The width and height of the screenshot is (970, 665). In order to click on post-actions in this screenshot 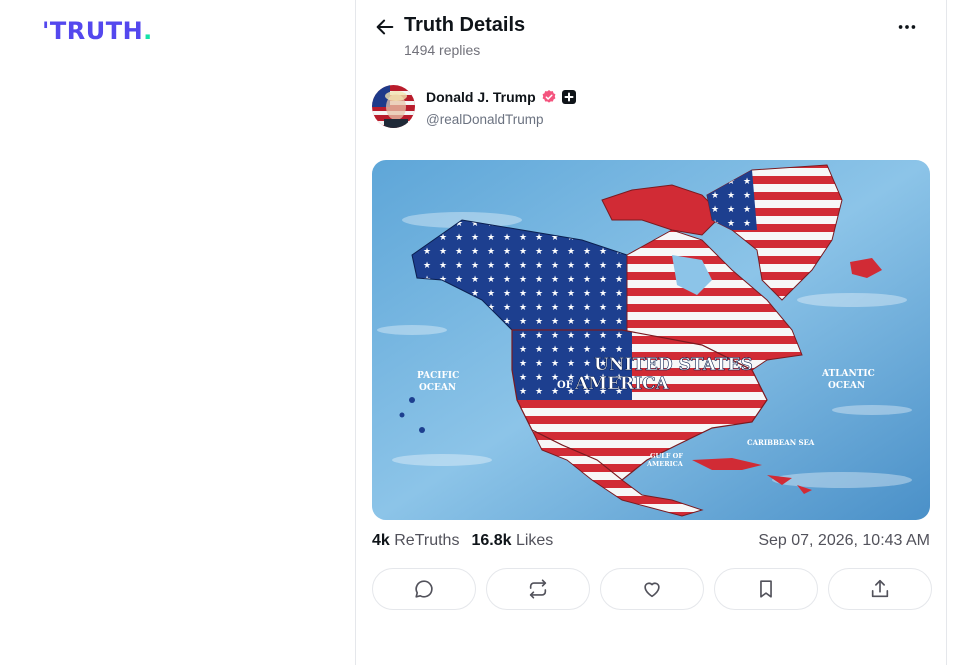, I will do `click(652, 589)`.